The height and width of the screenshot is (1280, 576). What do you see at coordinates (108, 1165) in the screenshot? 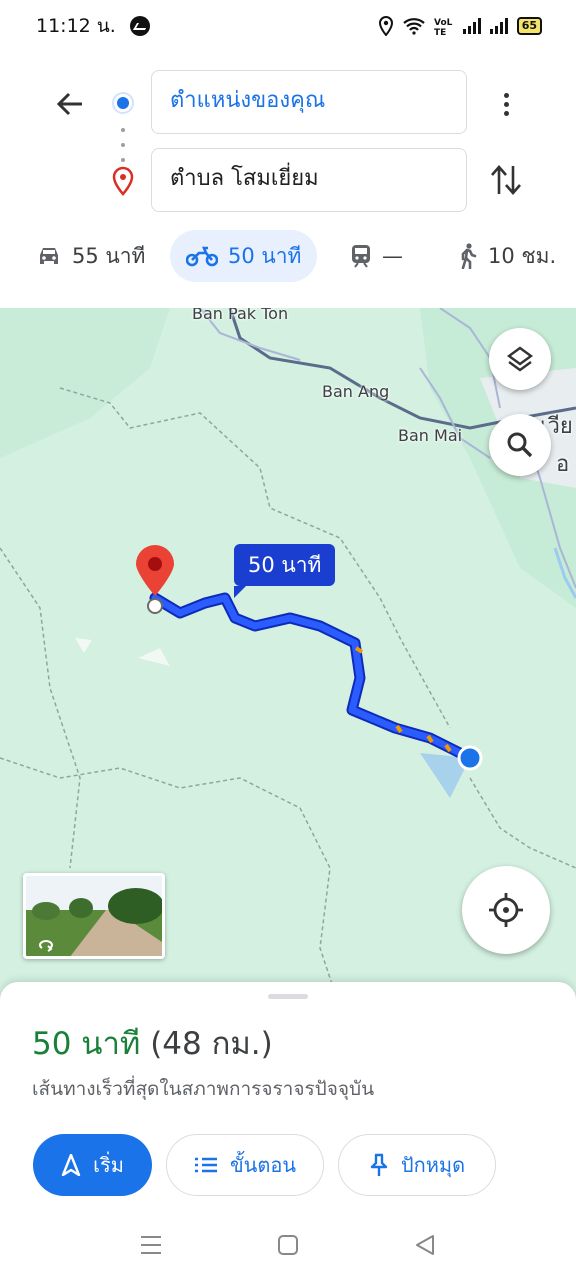
I see `start-button-label: เริ่ม` at bounding box center [108, 1165].